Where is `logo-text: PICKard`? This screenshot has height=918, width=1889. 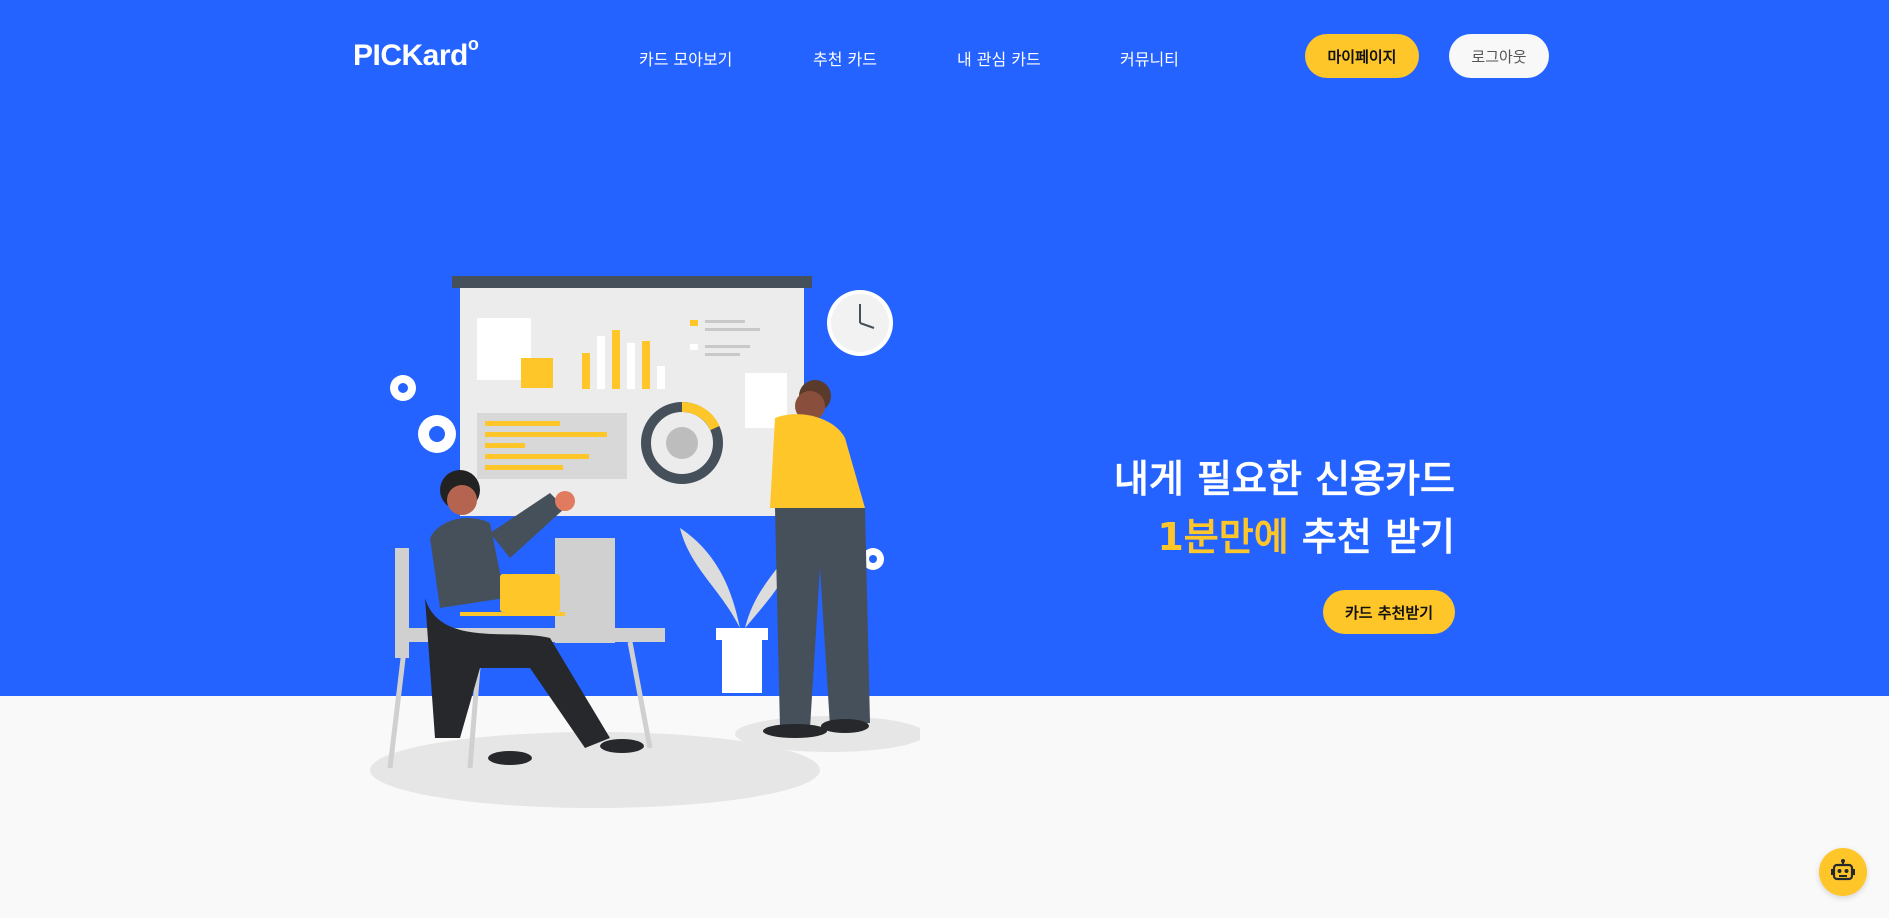
logo-text: PICKard is located at coordinates (410, 55).